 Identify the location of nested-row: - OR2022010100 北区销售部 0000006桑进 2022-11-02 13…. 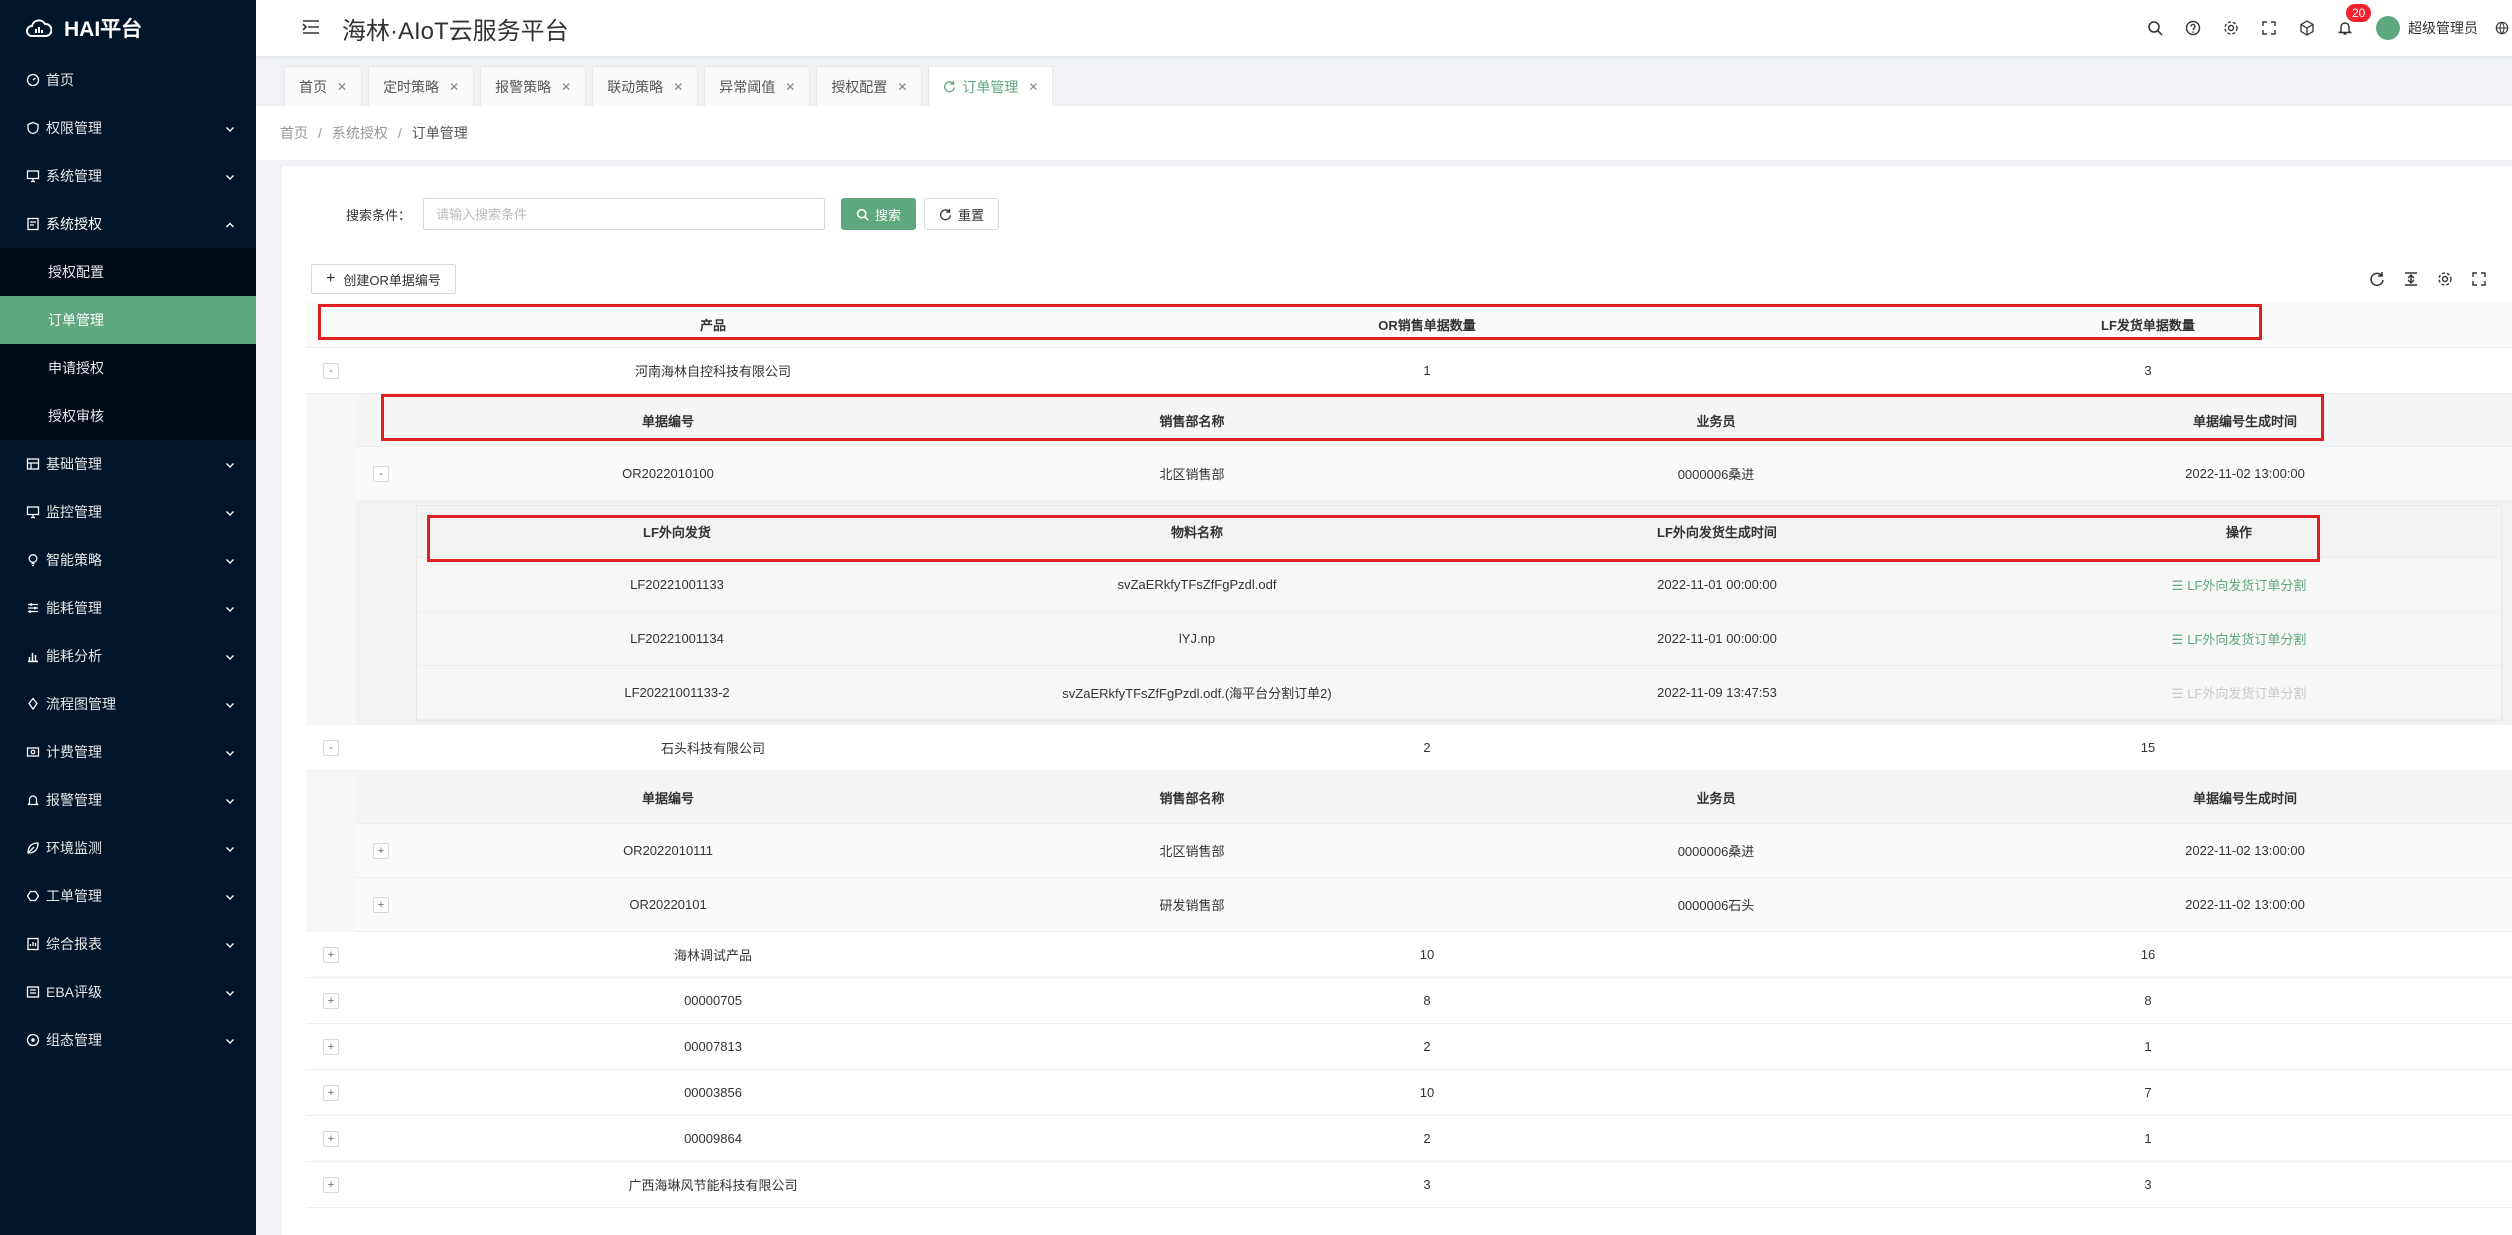
(1434, 474).